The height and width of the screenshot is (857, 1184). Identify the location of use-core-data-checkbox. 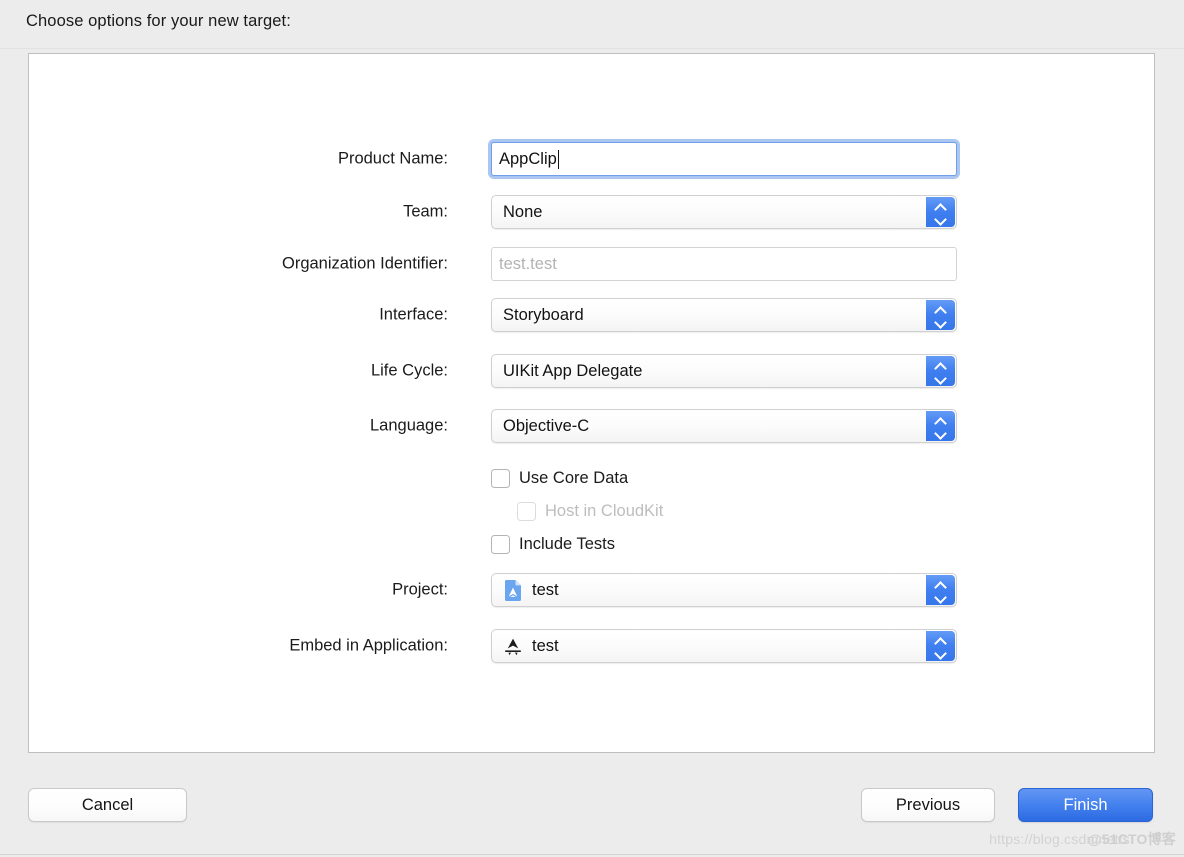
(500, 478).